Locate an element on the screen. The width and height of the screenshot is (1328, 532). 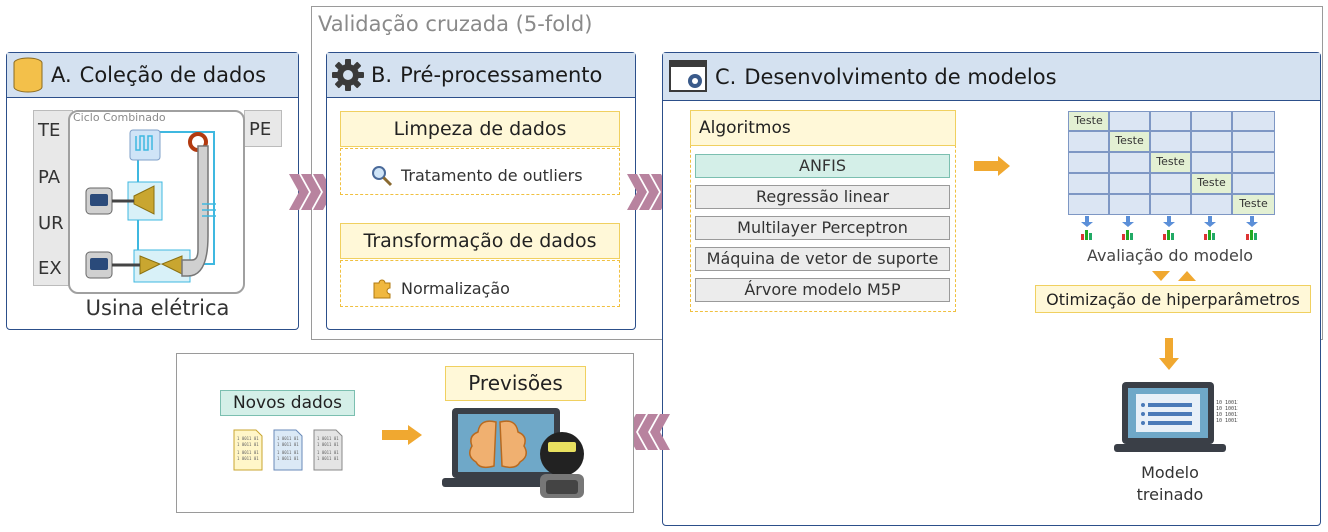
feedback-arrows is located at coordinates (1174, 276).